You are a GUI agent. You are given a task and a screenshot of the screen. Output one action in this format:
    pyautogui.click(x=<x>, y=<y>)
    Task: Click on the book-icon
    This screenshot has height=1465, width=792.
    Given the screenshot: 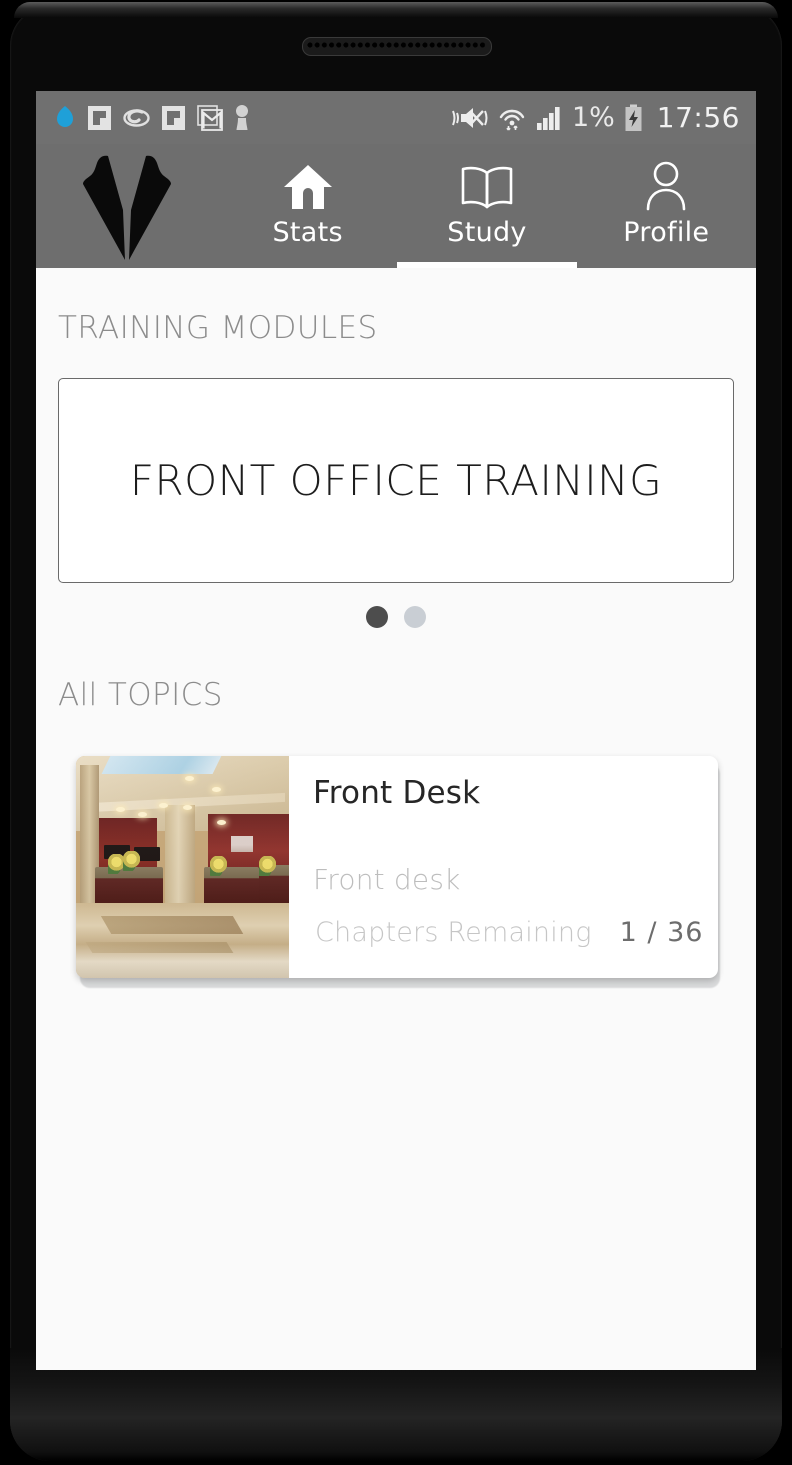 What is the action you would take?
    pyautogui.click(x=487, y=186)
    